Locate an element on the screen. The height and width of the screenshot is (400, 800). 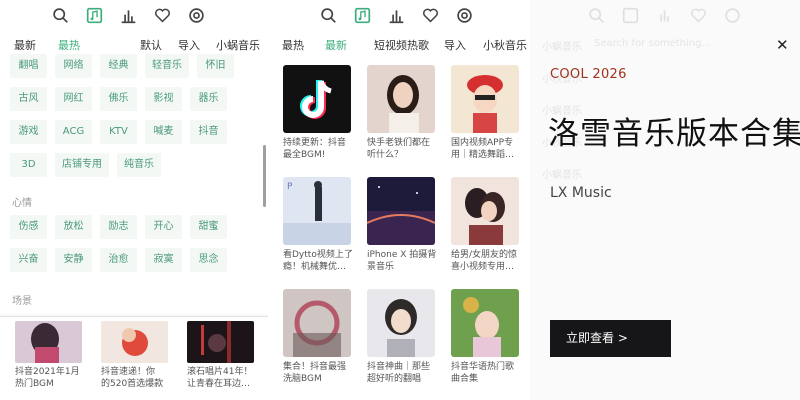
nav-source: 小秋音乐 is located at coordinates (505, 45).